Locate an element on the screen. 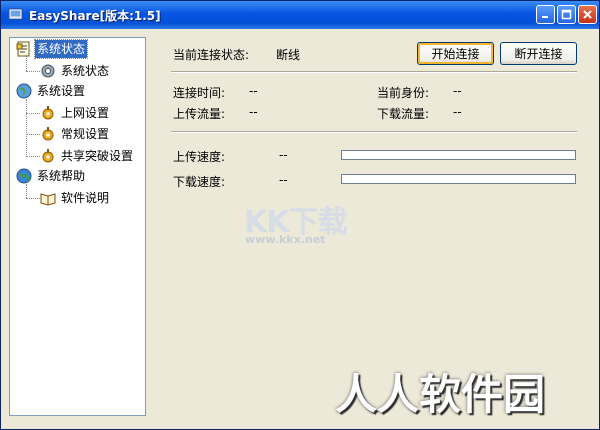  tree-item-label: 上网设置 is located at coordinates (85, 113).